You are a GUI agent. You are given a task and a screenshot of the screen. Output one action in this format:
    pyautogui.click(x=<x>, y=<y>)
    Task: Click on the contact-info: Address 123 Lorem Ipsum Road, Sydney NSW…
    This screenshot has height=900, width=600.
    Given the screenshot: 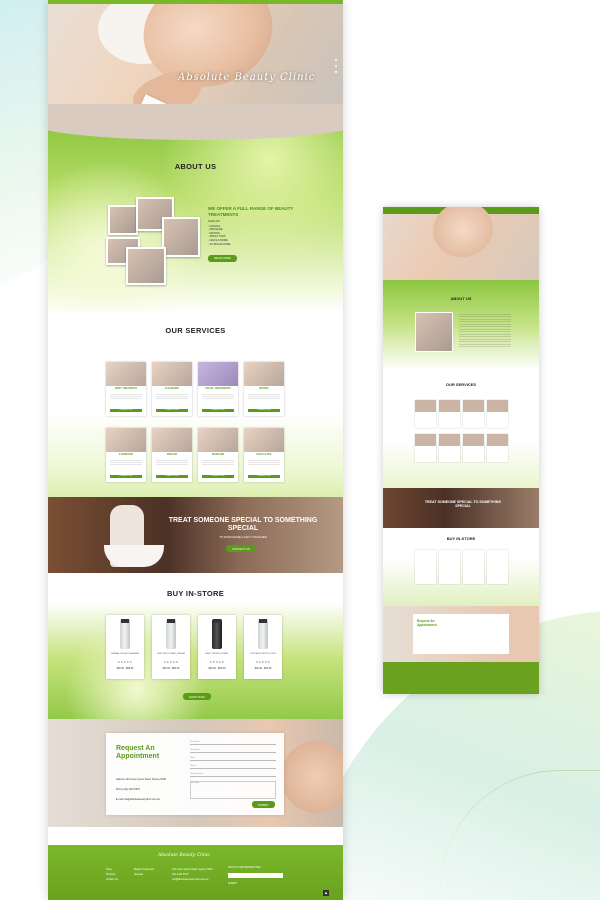 What is the action you would take?
    pyautogui.click(x=151, y=790)
    